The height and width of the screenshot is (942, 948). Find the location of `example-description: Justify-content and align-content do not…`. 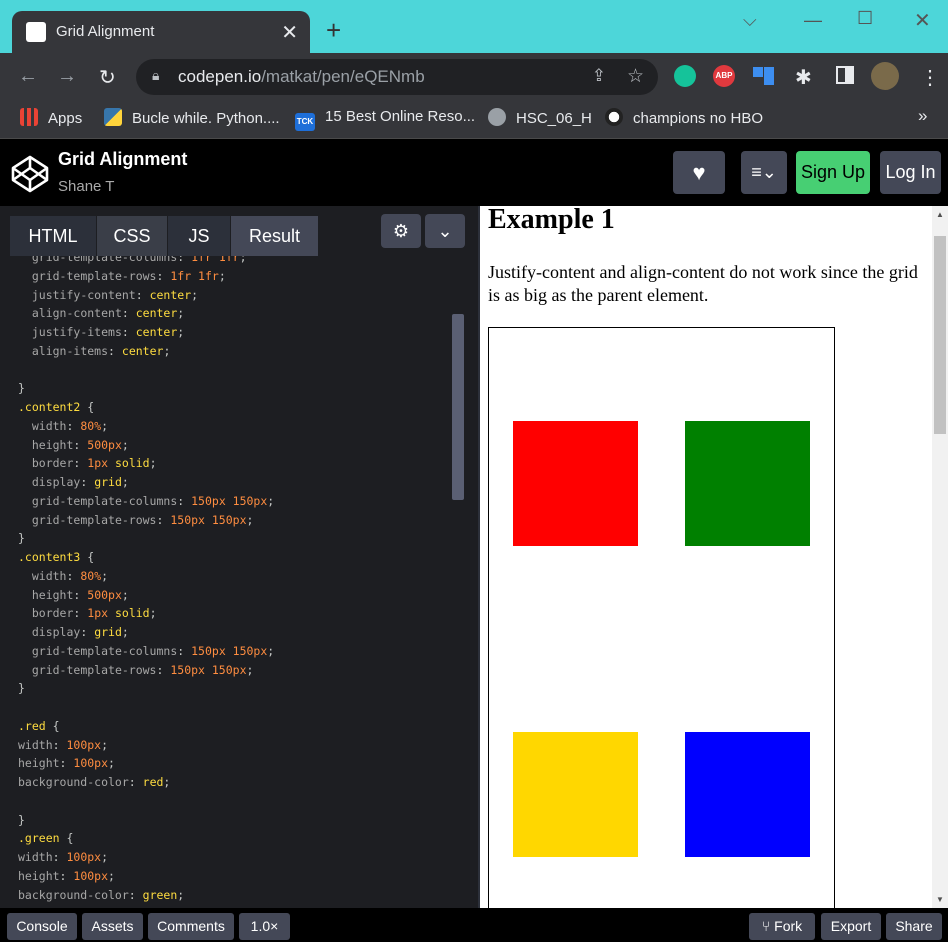

example-description: Justify-content and align-content do not… is located at coordinates (703, 283).